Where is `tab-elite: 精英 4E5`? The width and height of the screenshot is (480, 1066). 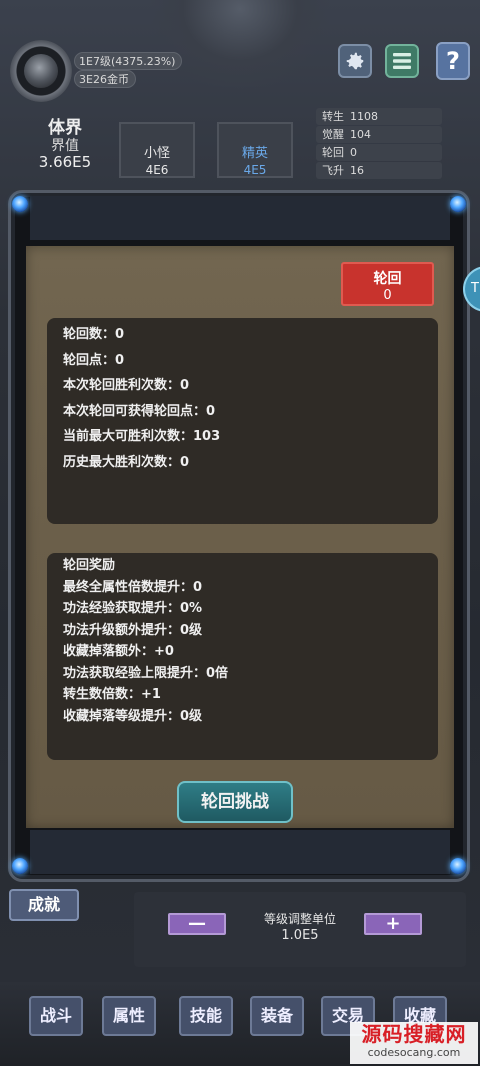 tab-elite: 精英 4E5 is located at coordinates (255, 150).